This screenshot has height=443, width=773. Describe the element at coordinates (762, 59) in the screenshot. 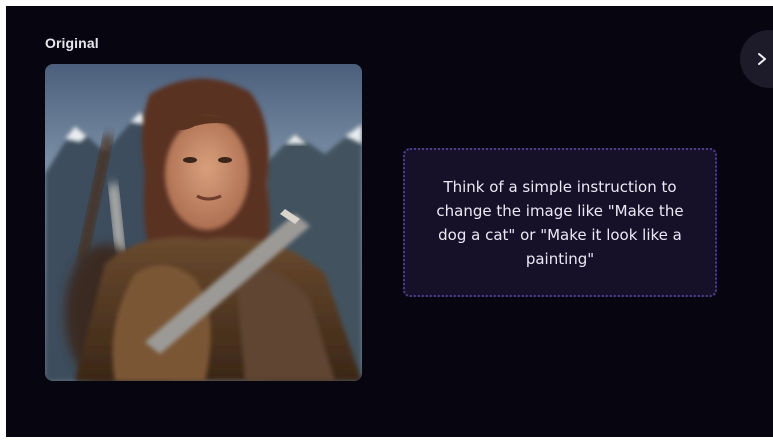

I see `chevron-right-icon` at that location.